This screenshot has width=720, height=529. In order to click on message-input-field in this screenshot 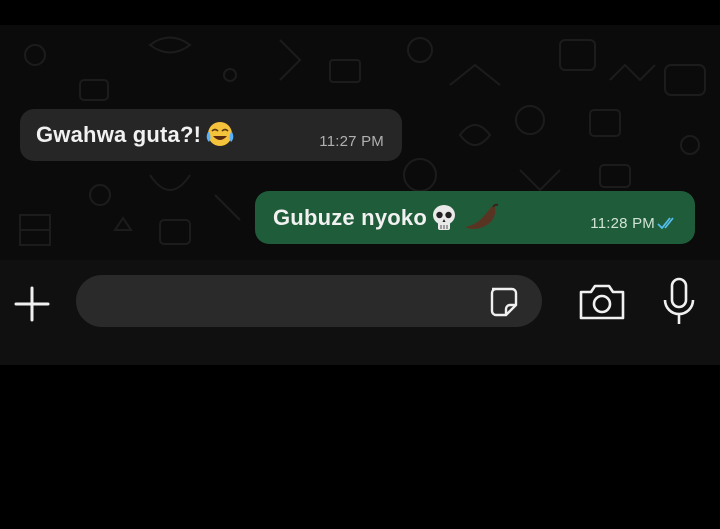, I will do `click(309, 302)`.